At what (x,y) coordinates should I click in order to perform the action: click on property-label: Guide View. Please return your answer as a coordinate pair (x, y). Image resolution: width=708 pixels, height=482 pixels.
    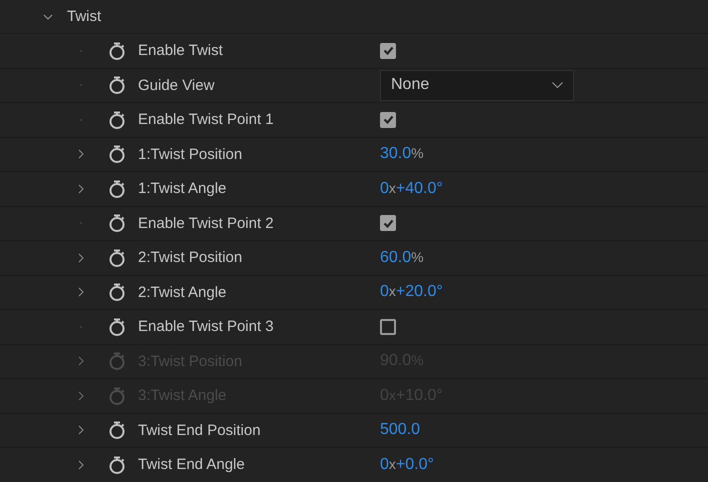
    Looking at the image, I should click on (177, 85).